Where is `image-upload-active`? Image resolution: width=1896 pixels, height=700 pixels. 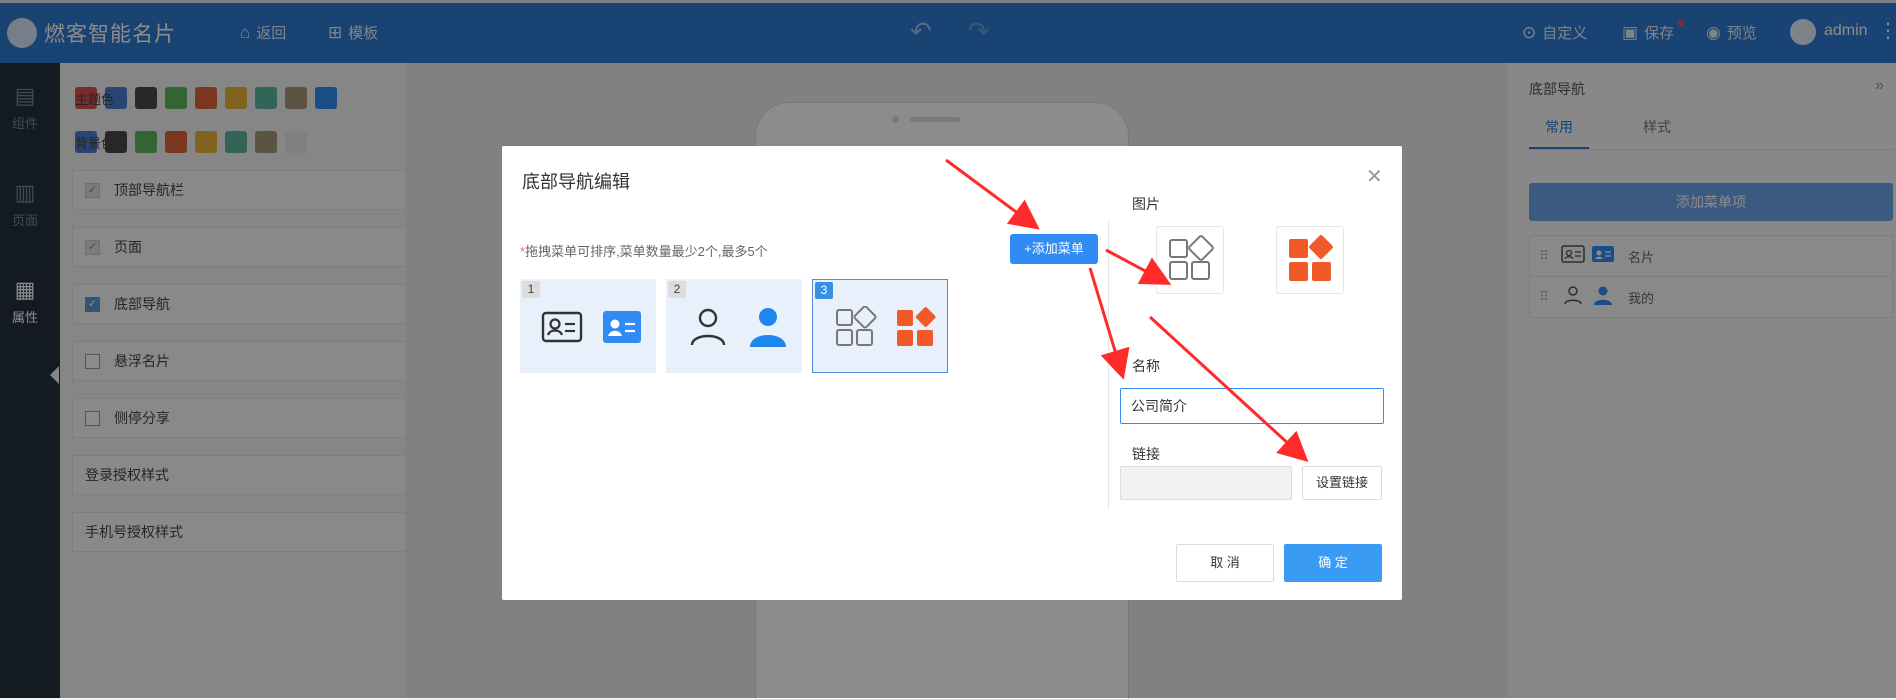
image-upload-active is located at coordinates (1310, 260).